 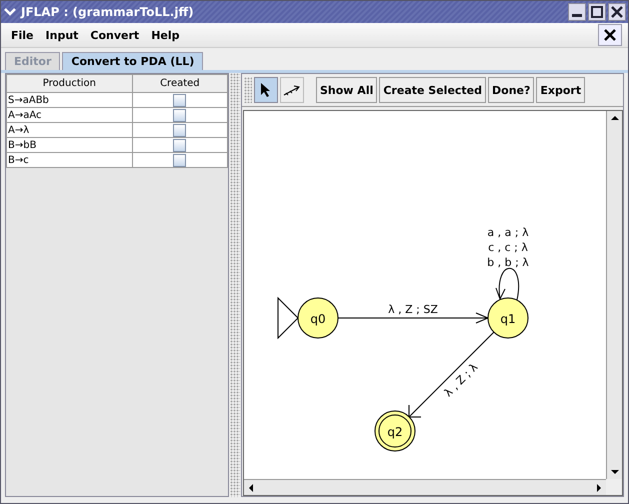 What do you see at coordinates (248, 90) in the screenshot?
I see `toolbar-grip` at bounding box center [248, 90].